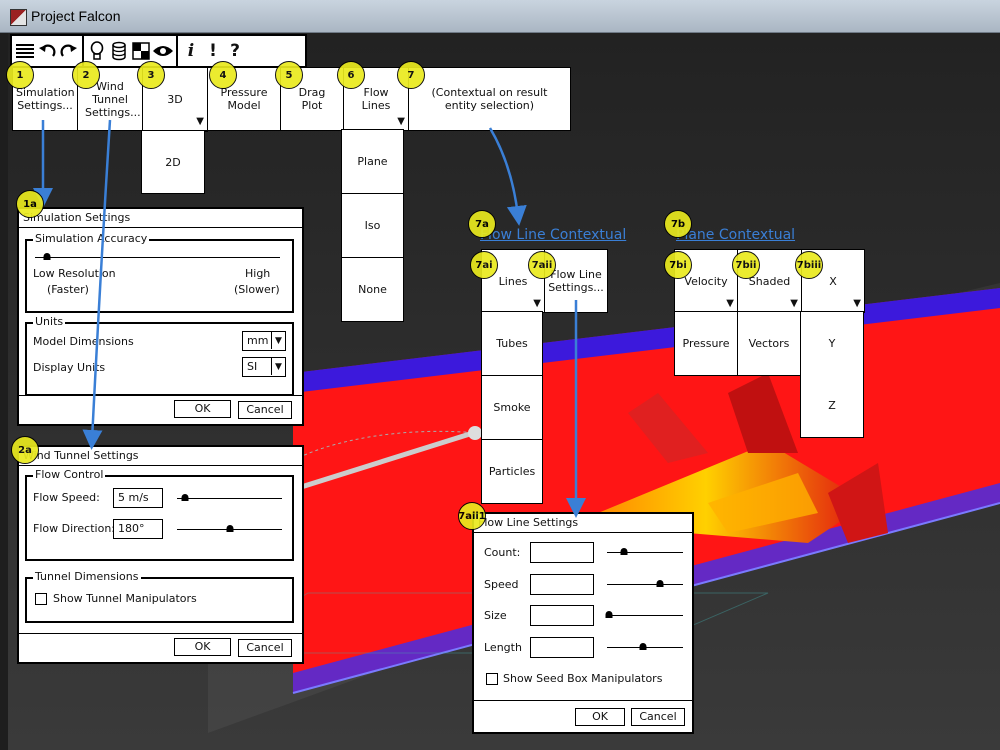 Image resolution: width=1000 pixels, height=750 pixels. I want to click on length-slider, so click(645, 646).